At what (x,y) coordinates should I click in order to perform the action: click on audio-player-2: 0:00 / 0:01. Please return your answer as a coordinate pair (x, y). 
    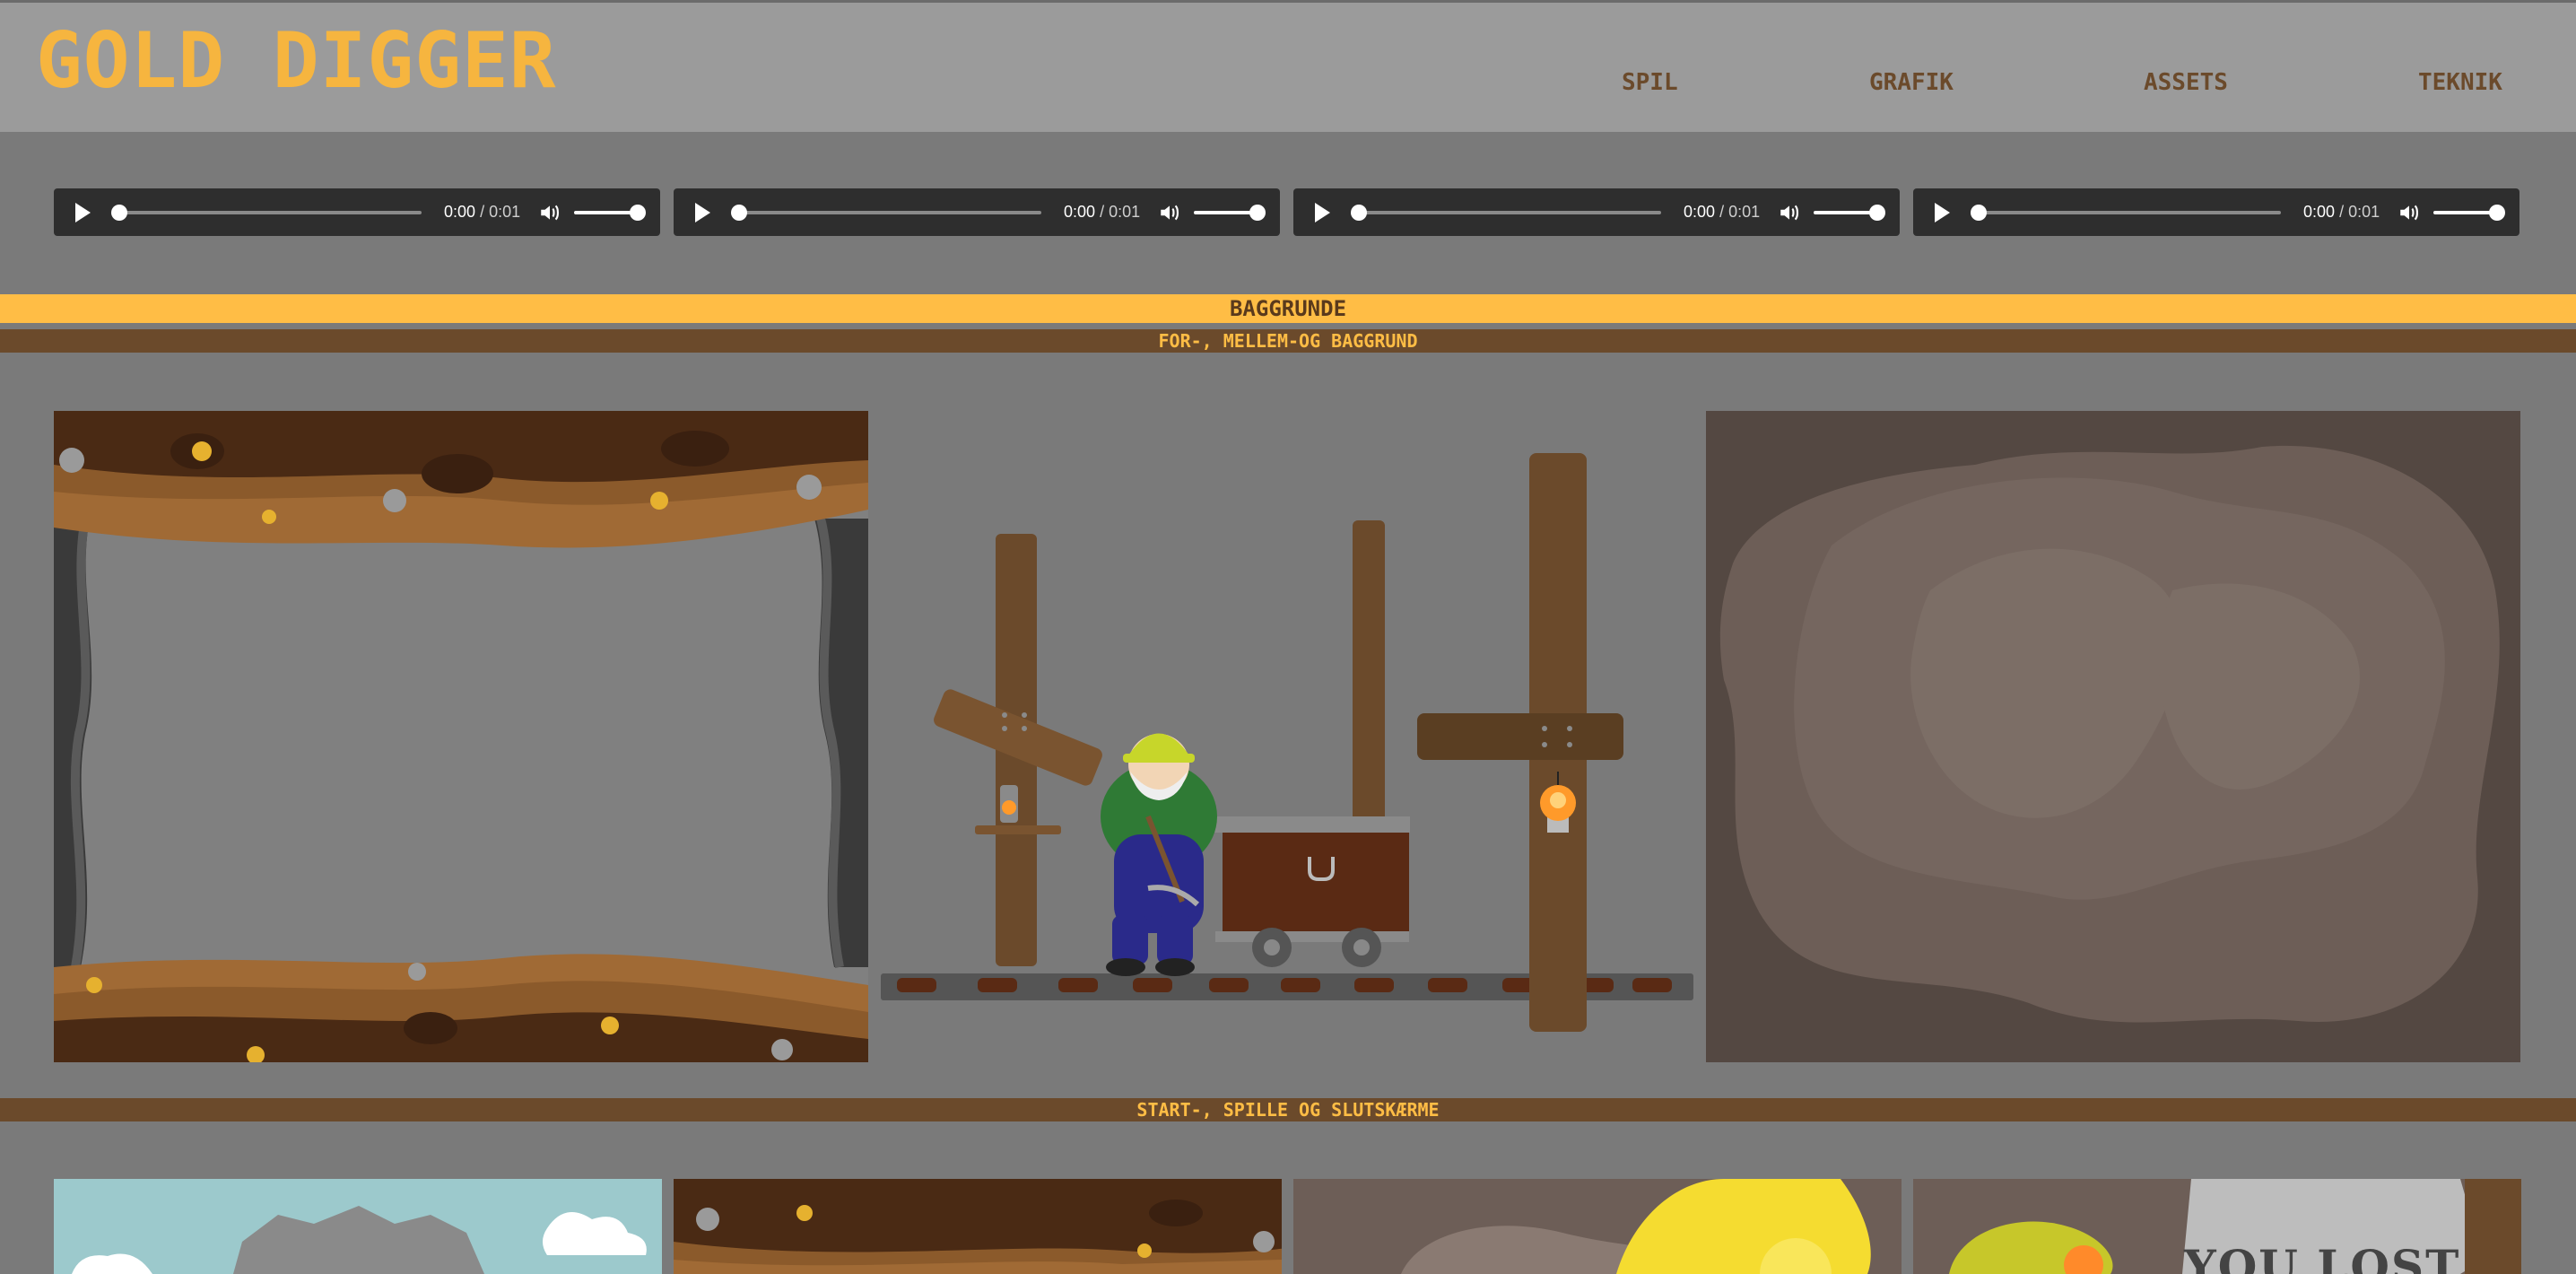
    Looking at the image, I should click on (977, 212).